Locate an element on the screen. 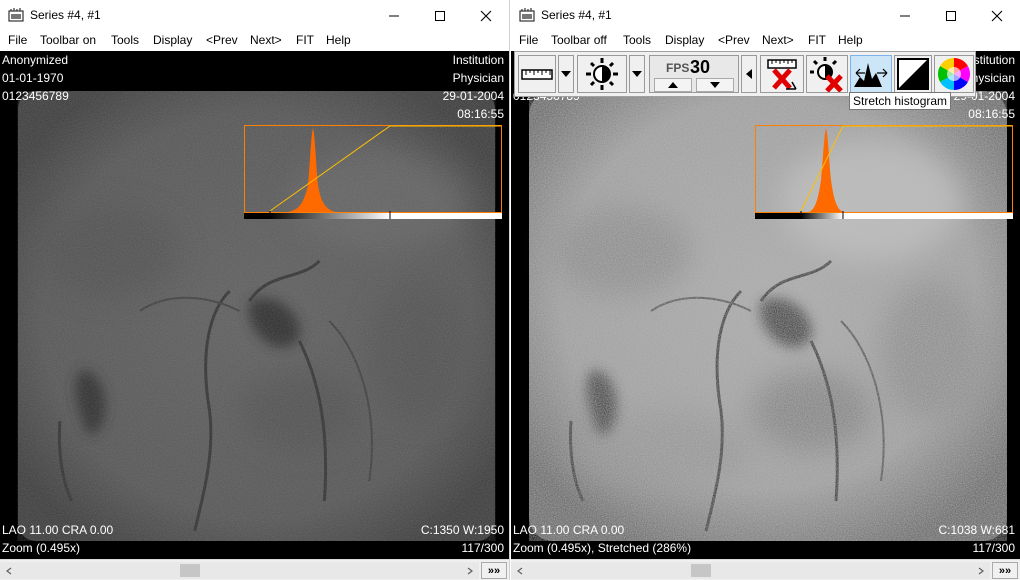  zoom-info: Zoom (0.495x) is located at coordinates (41, 548).